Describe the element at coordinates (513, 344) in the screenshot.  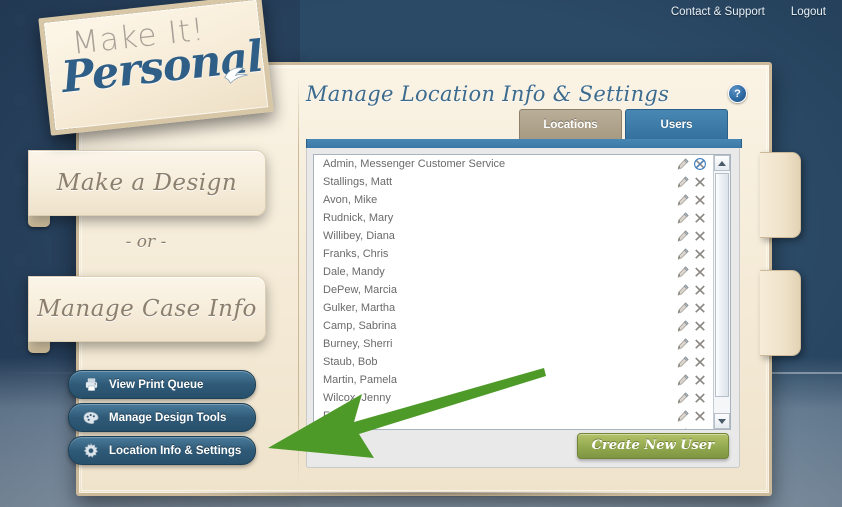
I see `table-row: Burney, Sherri` at that location.